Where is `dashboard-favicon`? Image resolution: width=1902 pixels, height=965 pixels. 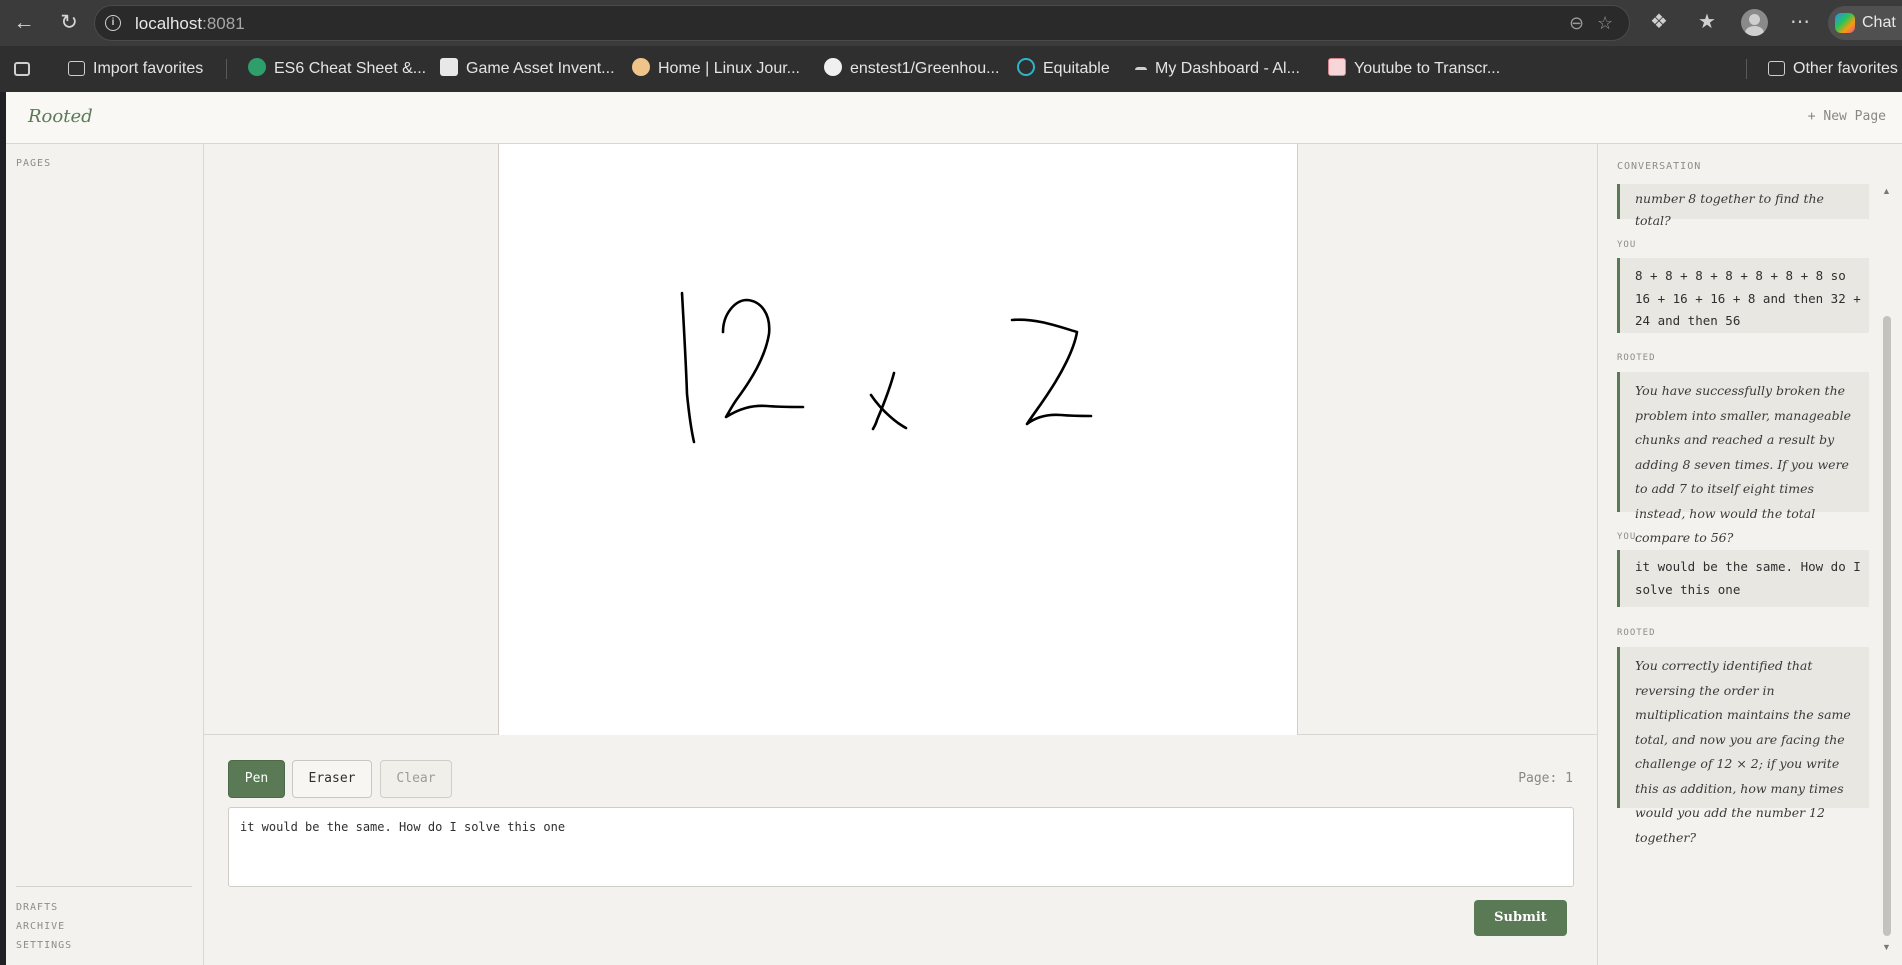 dashboard-favicon is located at coordinates (1141, 71).